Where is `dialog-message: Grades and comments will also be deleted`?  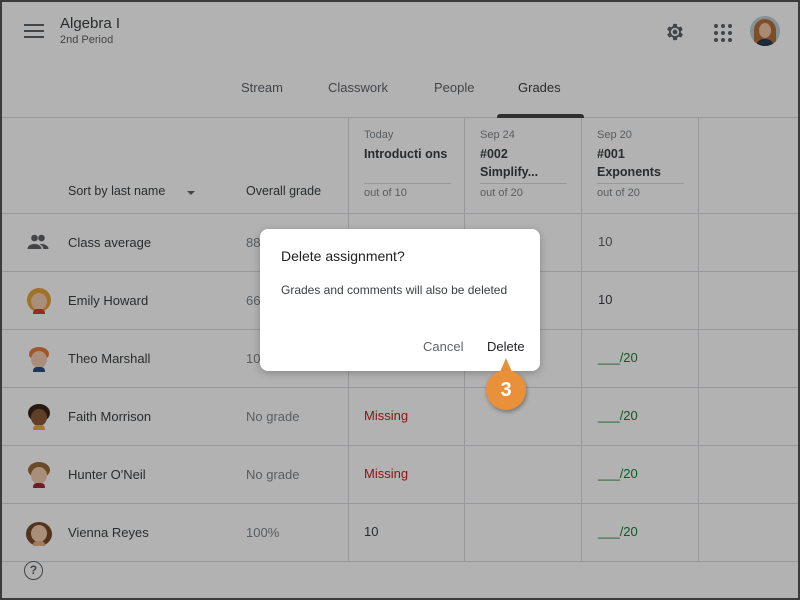 dialog-message: Grades and comments will also be deleted is located at coordinates (394, 290).